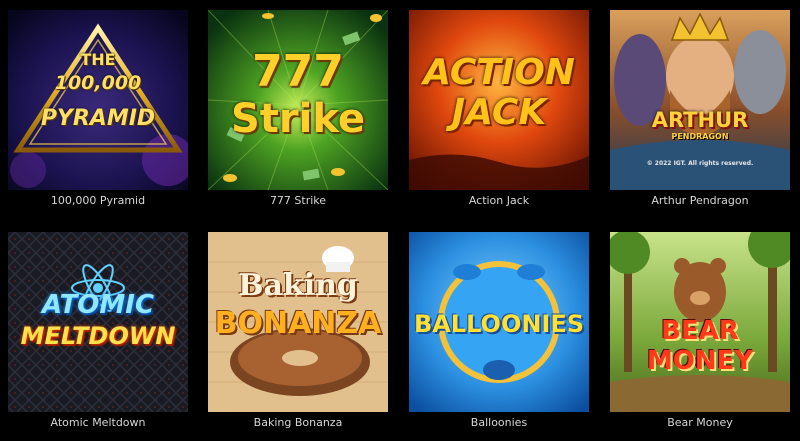 Image resolution: width=800 pixels, height=441 pixels. Describe the element at coordinates (98, 201) in the screenshot. I see `game-title: 100,000 Pyramid` at that location.